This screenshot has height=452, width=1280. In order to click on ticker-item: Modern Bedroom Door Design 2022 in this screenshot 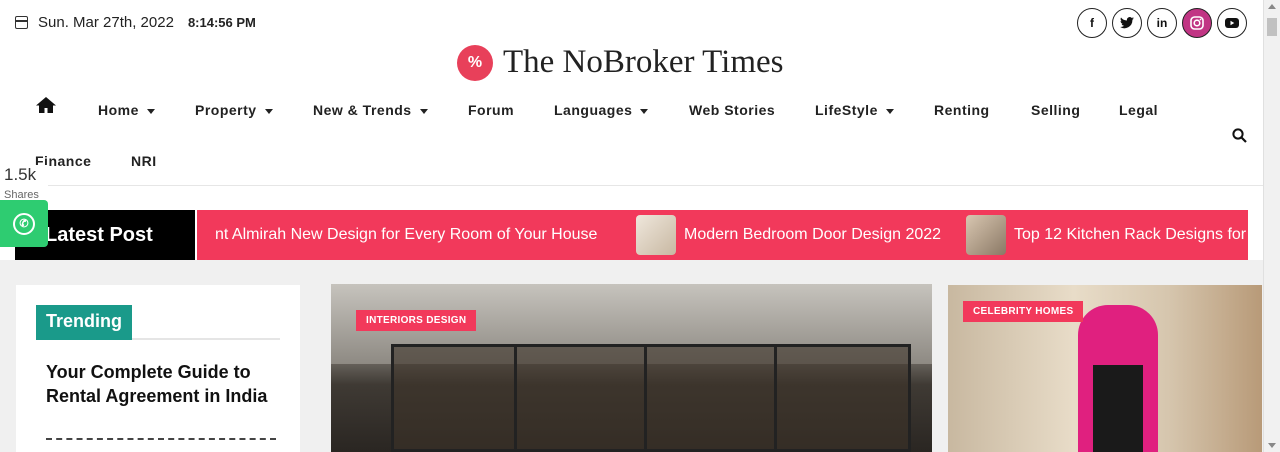, I will do `click(788, 235)`.